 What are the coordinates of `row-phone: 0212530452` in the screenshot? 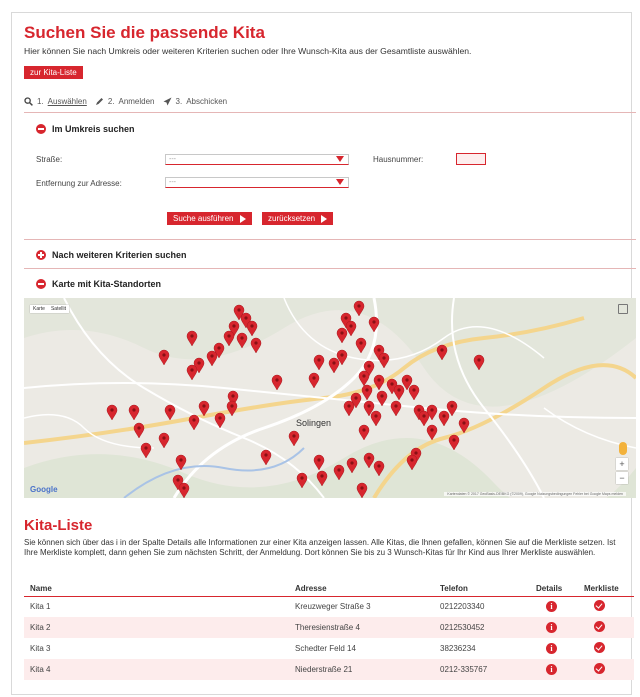 It's located at (482, 627).